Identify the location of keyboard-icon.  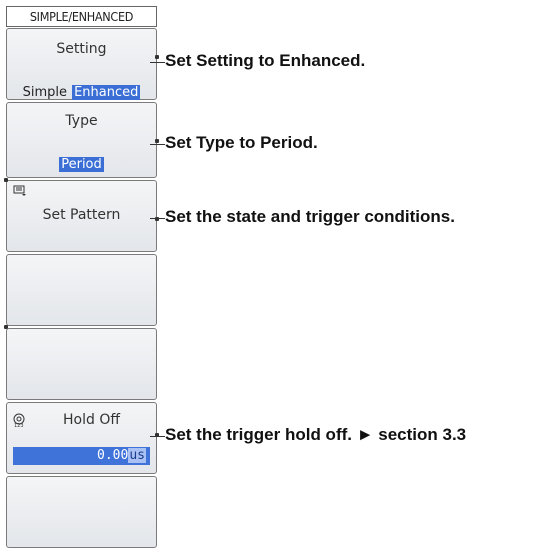
(20, 192).